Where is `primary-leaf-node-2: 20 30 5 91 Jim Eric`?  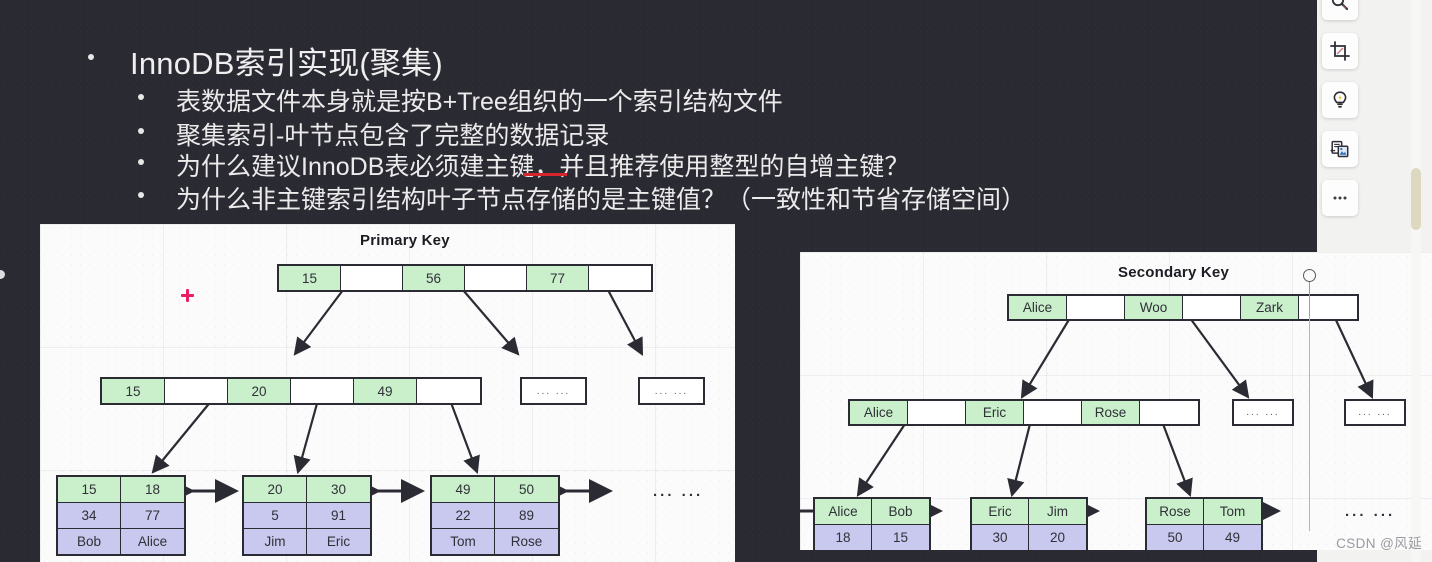 primary-leaf-node-2: 20 30 5 91 Jim Eric is located at coordinates (307, 515).